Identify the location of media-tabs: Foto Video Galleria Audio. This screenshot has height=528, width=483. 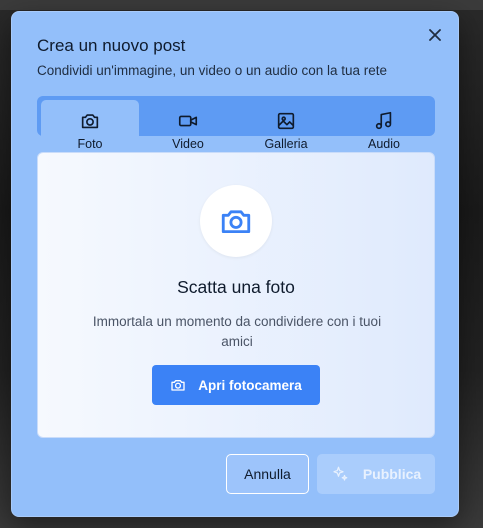
(236, 129).